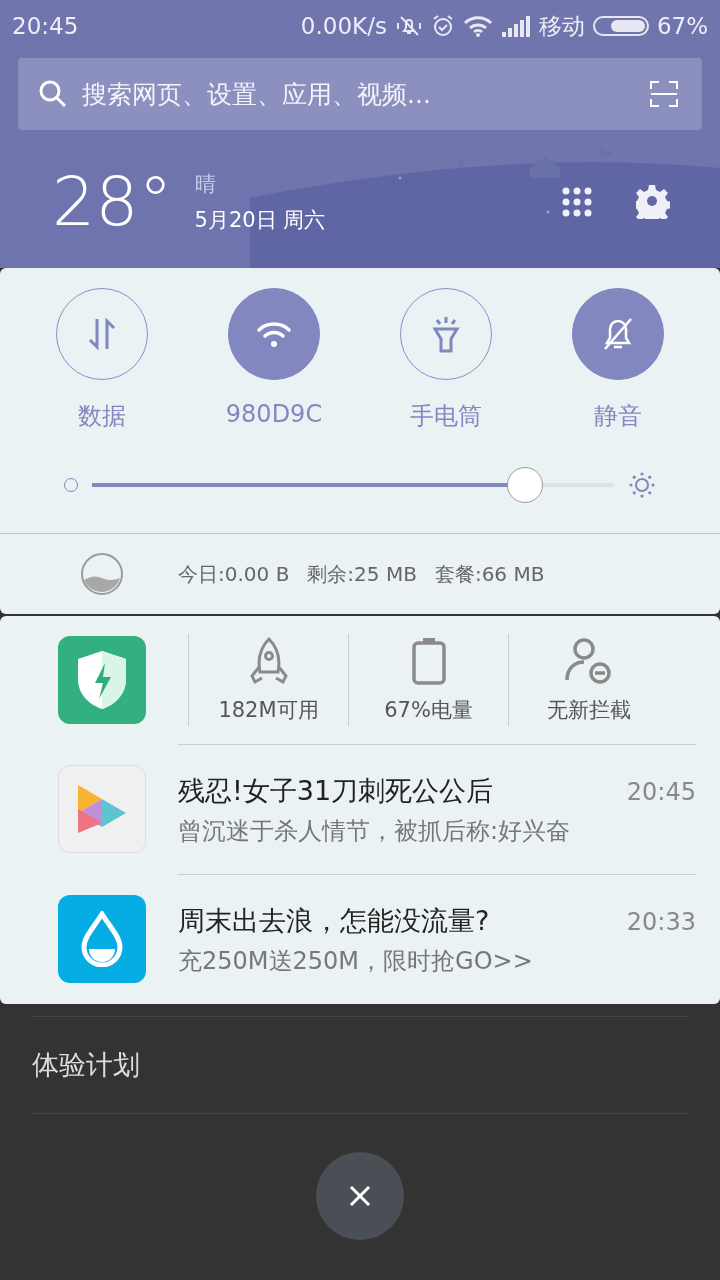  Describe the element at coordinates (102, 939) in the screenshot. I see `water-drop-app-icon` at that location.